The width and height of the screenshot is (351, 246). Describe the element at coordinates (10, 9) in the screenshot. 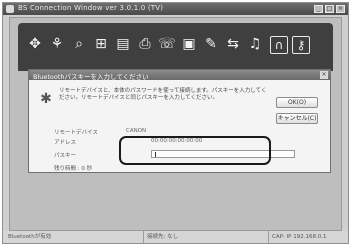

I see `app-icon` at that location.